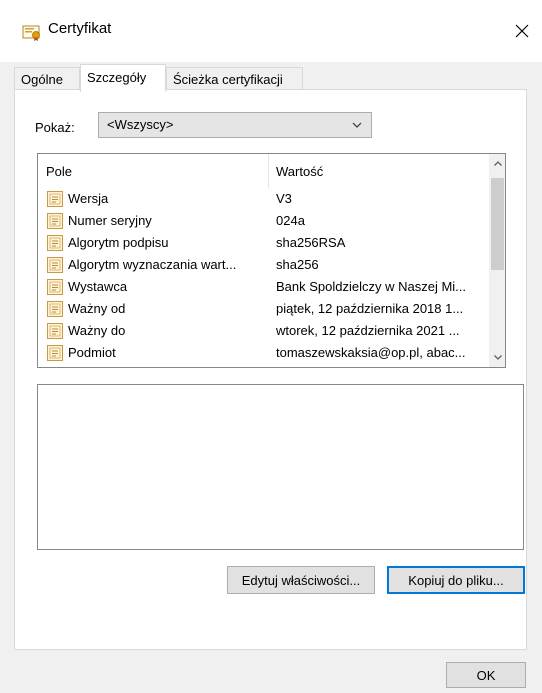 The image size is (542, 693). I want to click on list-header: Pole Wartość, so click(263, 171).